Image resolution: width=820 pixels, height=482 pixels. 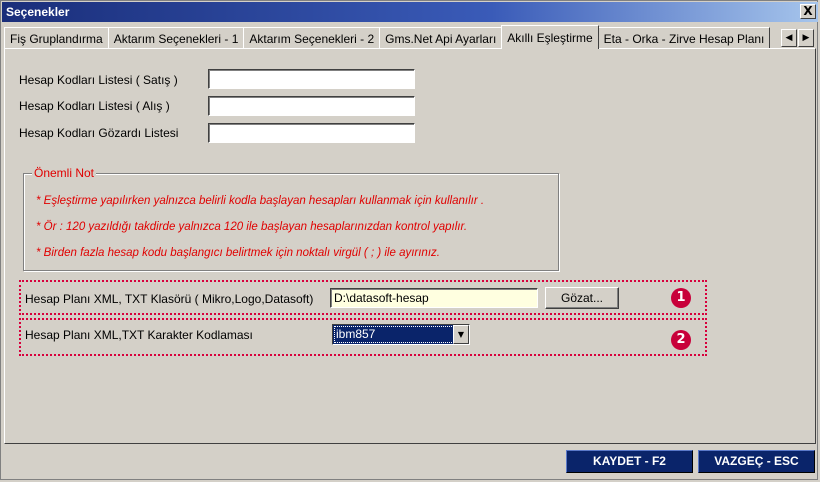 I want to click on cancel-button: VAZGEÇ - ESC, so click(x=756, y=461).